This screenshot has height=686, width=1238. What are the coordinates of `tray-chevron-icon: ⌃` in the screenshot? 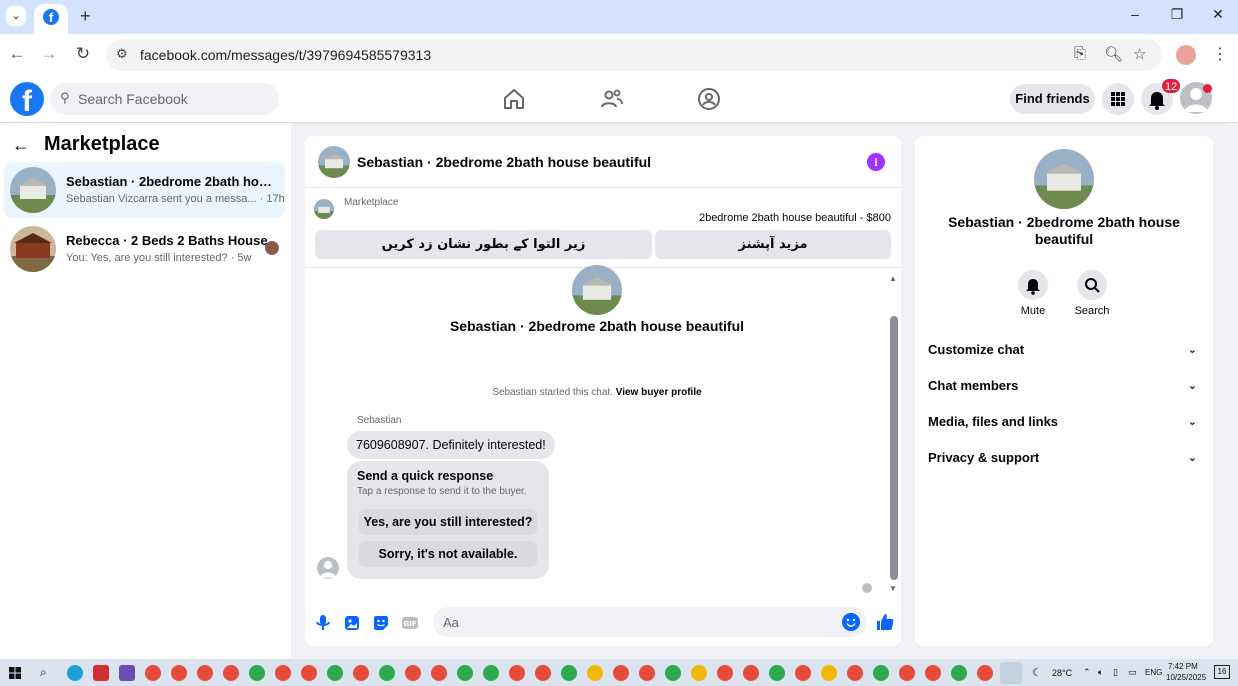 It's located at (1087, 672).